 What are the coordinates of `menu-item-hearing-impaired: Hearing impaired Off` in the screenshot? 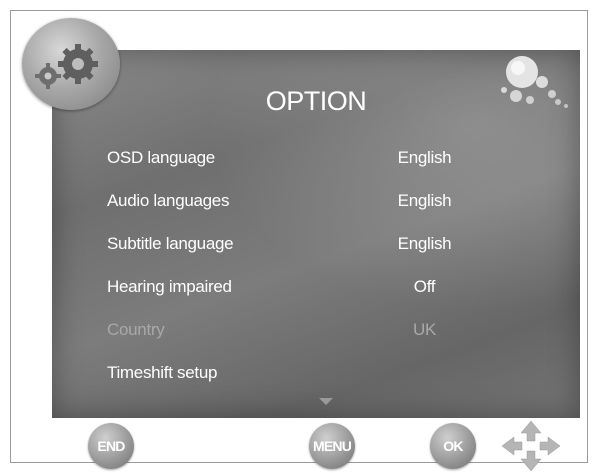 It's located at (292, 293).